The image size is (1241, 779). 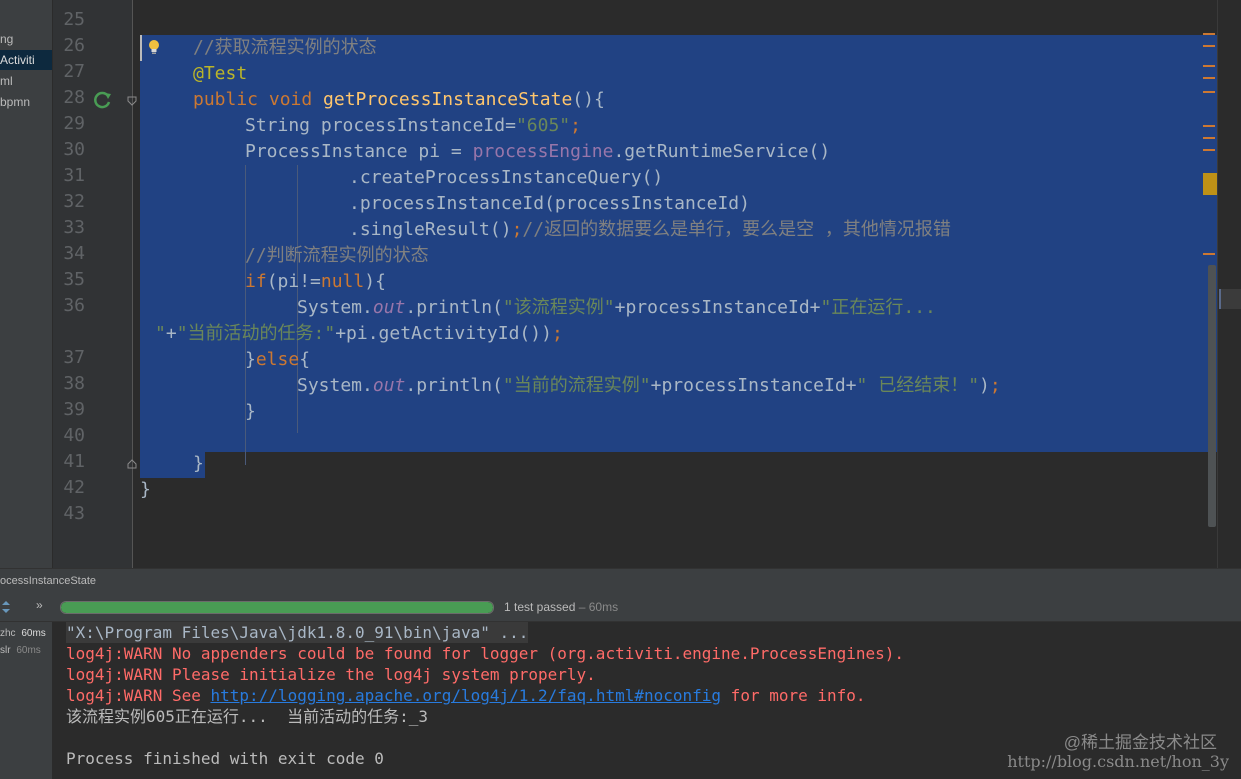 I want to click on project-tree-item: ng, so click(x=6, y=39).